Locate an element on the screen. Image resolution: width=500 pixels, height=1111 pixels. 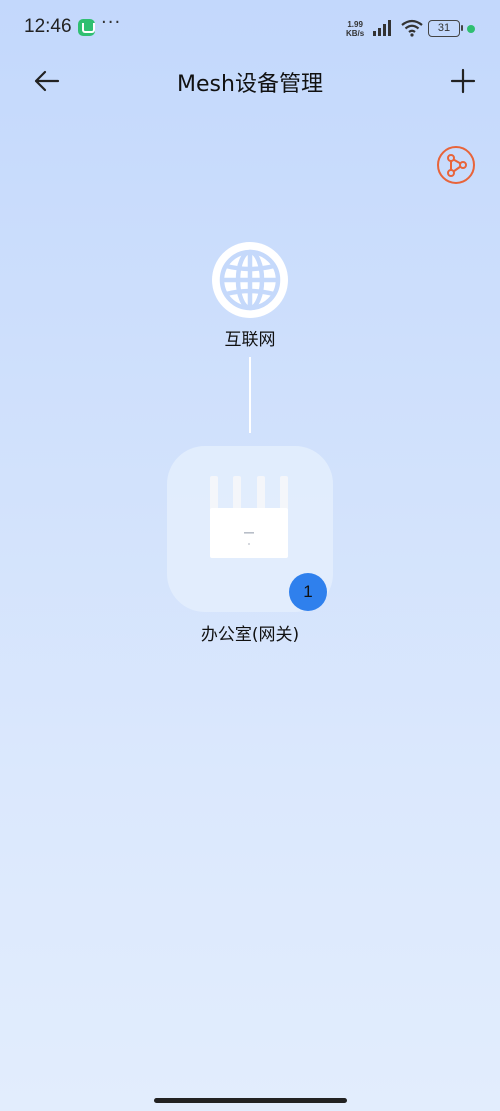
network-speed-value: 1.99 is located at coordinates (355, 24).